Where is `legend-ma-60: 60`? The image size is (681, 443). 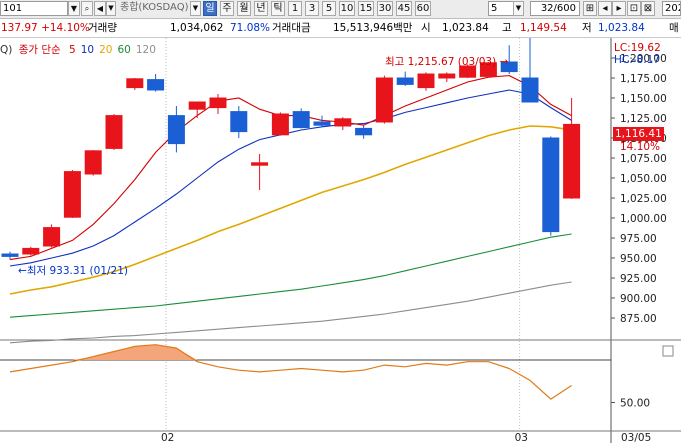 legend-ma-60: 60 is located at coordinates (124, 50).